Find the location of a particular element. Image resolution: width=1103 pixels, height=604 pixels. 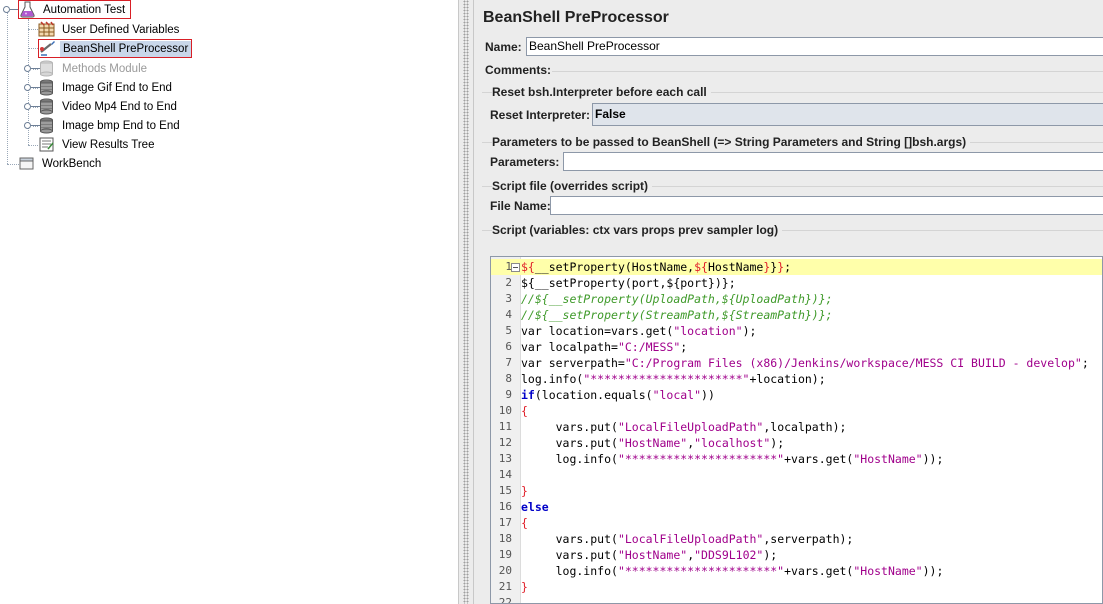

line-number: 15 is located at coordinates (505, 490).